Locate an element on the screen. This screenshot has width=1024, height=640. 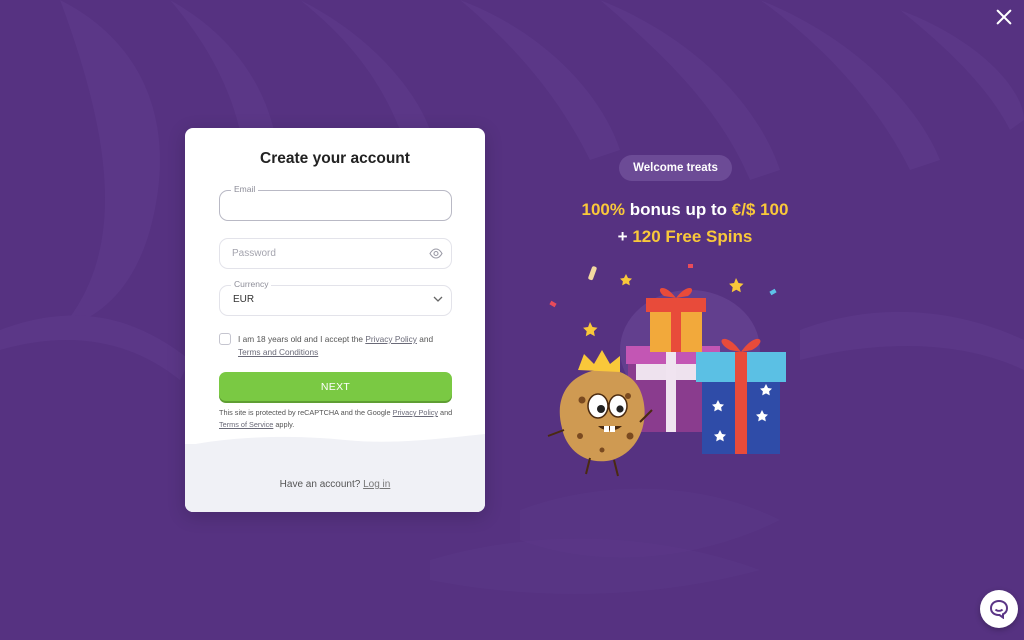
close-icon is located at coordinates (1004, 18).